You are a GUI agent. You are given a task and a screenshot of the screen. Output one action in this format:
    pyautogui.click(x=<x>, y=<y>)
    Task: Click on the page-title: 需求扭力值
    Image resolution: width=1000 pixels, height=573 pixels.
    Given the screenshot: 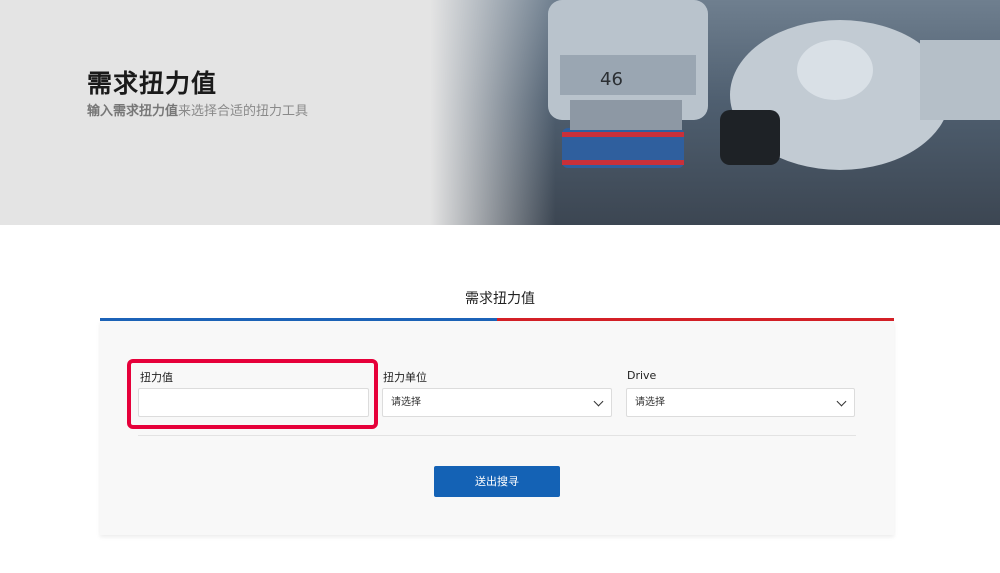 What is the action you would take?
    pyautogui.click(x=152, y=83)
    